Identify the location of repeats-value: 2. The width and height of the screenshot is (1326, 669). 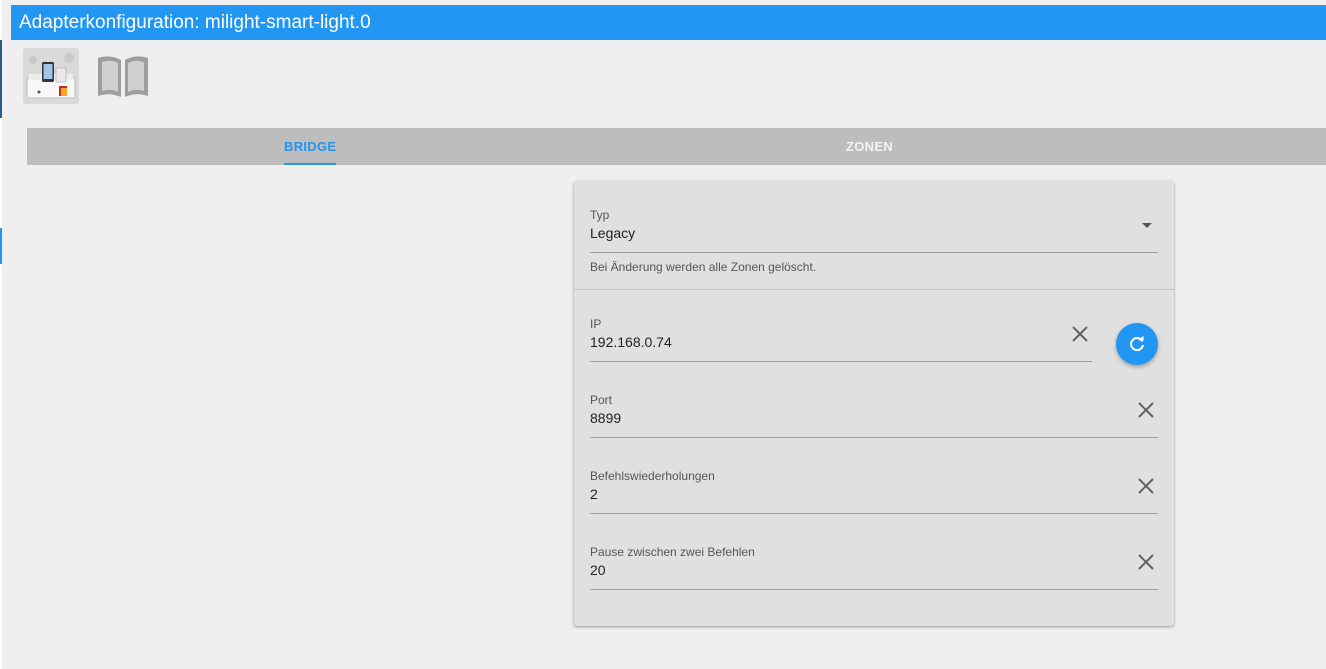
(594, 494).